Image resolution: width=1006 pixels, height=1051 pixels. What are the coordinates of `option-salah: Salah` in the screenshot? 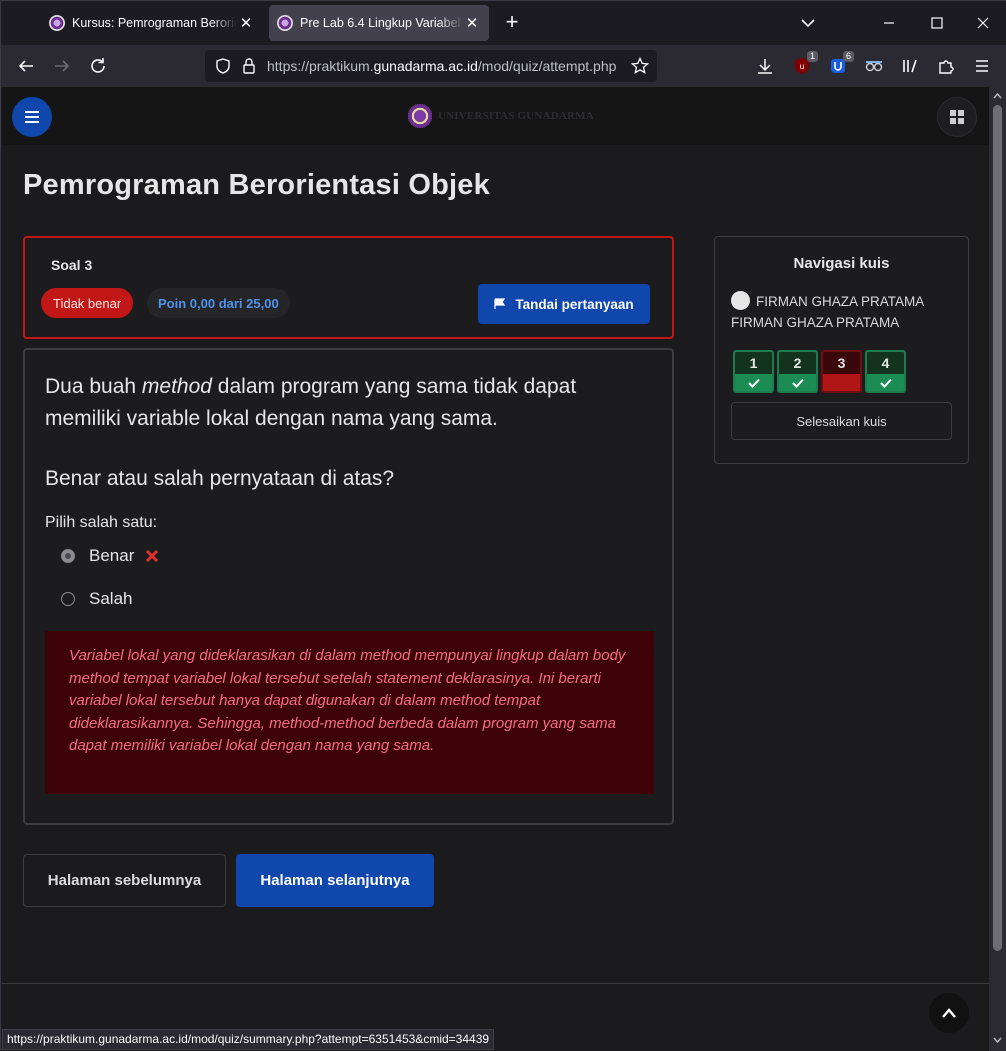 It's located at (96, 599).